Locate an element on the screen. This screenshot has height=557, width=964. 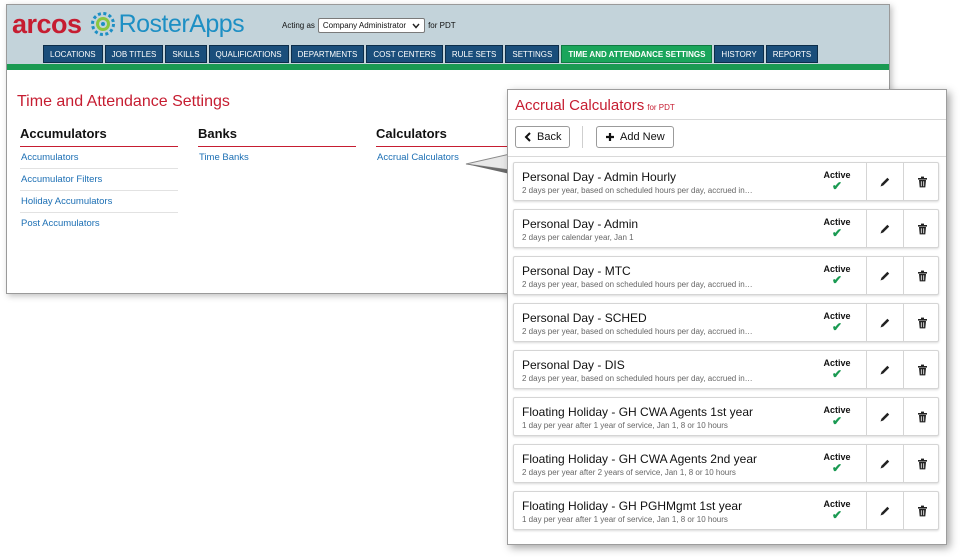
acting-as: Acting as Company Administrator for PDT is located at coordinates (369, 25).